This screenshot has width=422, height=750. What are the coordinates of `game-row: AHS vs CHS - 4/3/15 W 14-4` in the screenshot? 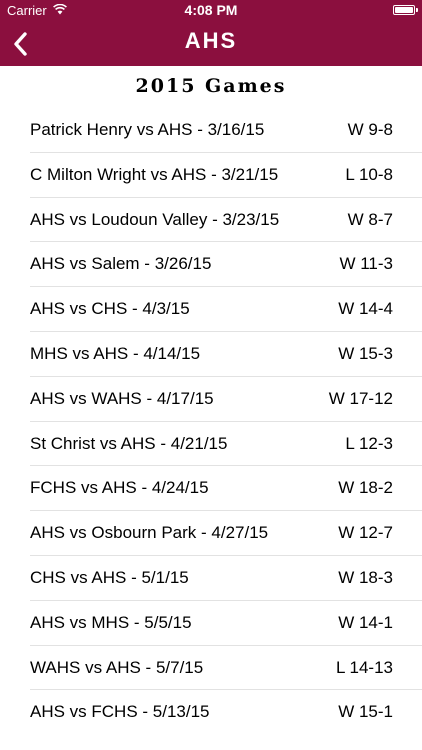 It's located at (211, 309).